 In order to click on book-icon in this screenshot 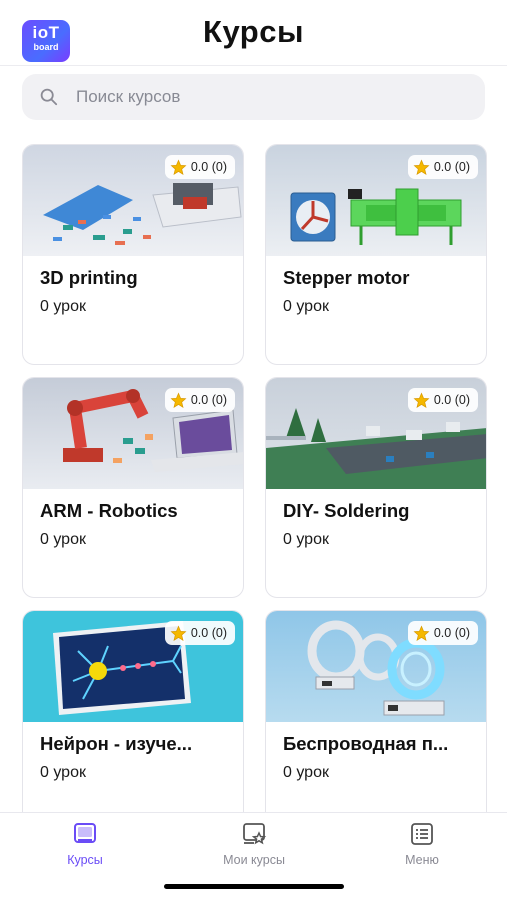, I will do `click(85, 833)`.